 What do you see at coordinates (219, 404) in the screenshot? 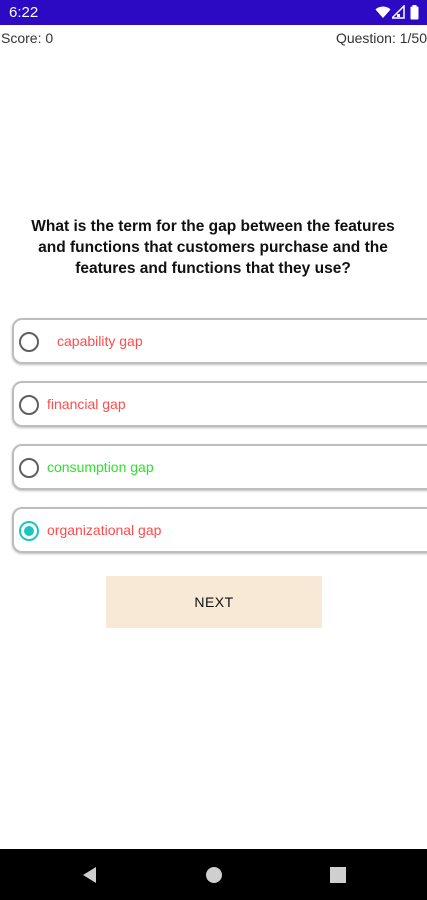
I see `option-financial-gap: financial gap` at bounding box center [219, 404].